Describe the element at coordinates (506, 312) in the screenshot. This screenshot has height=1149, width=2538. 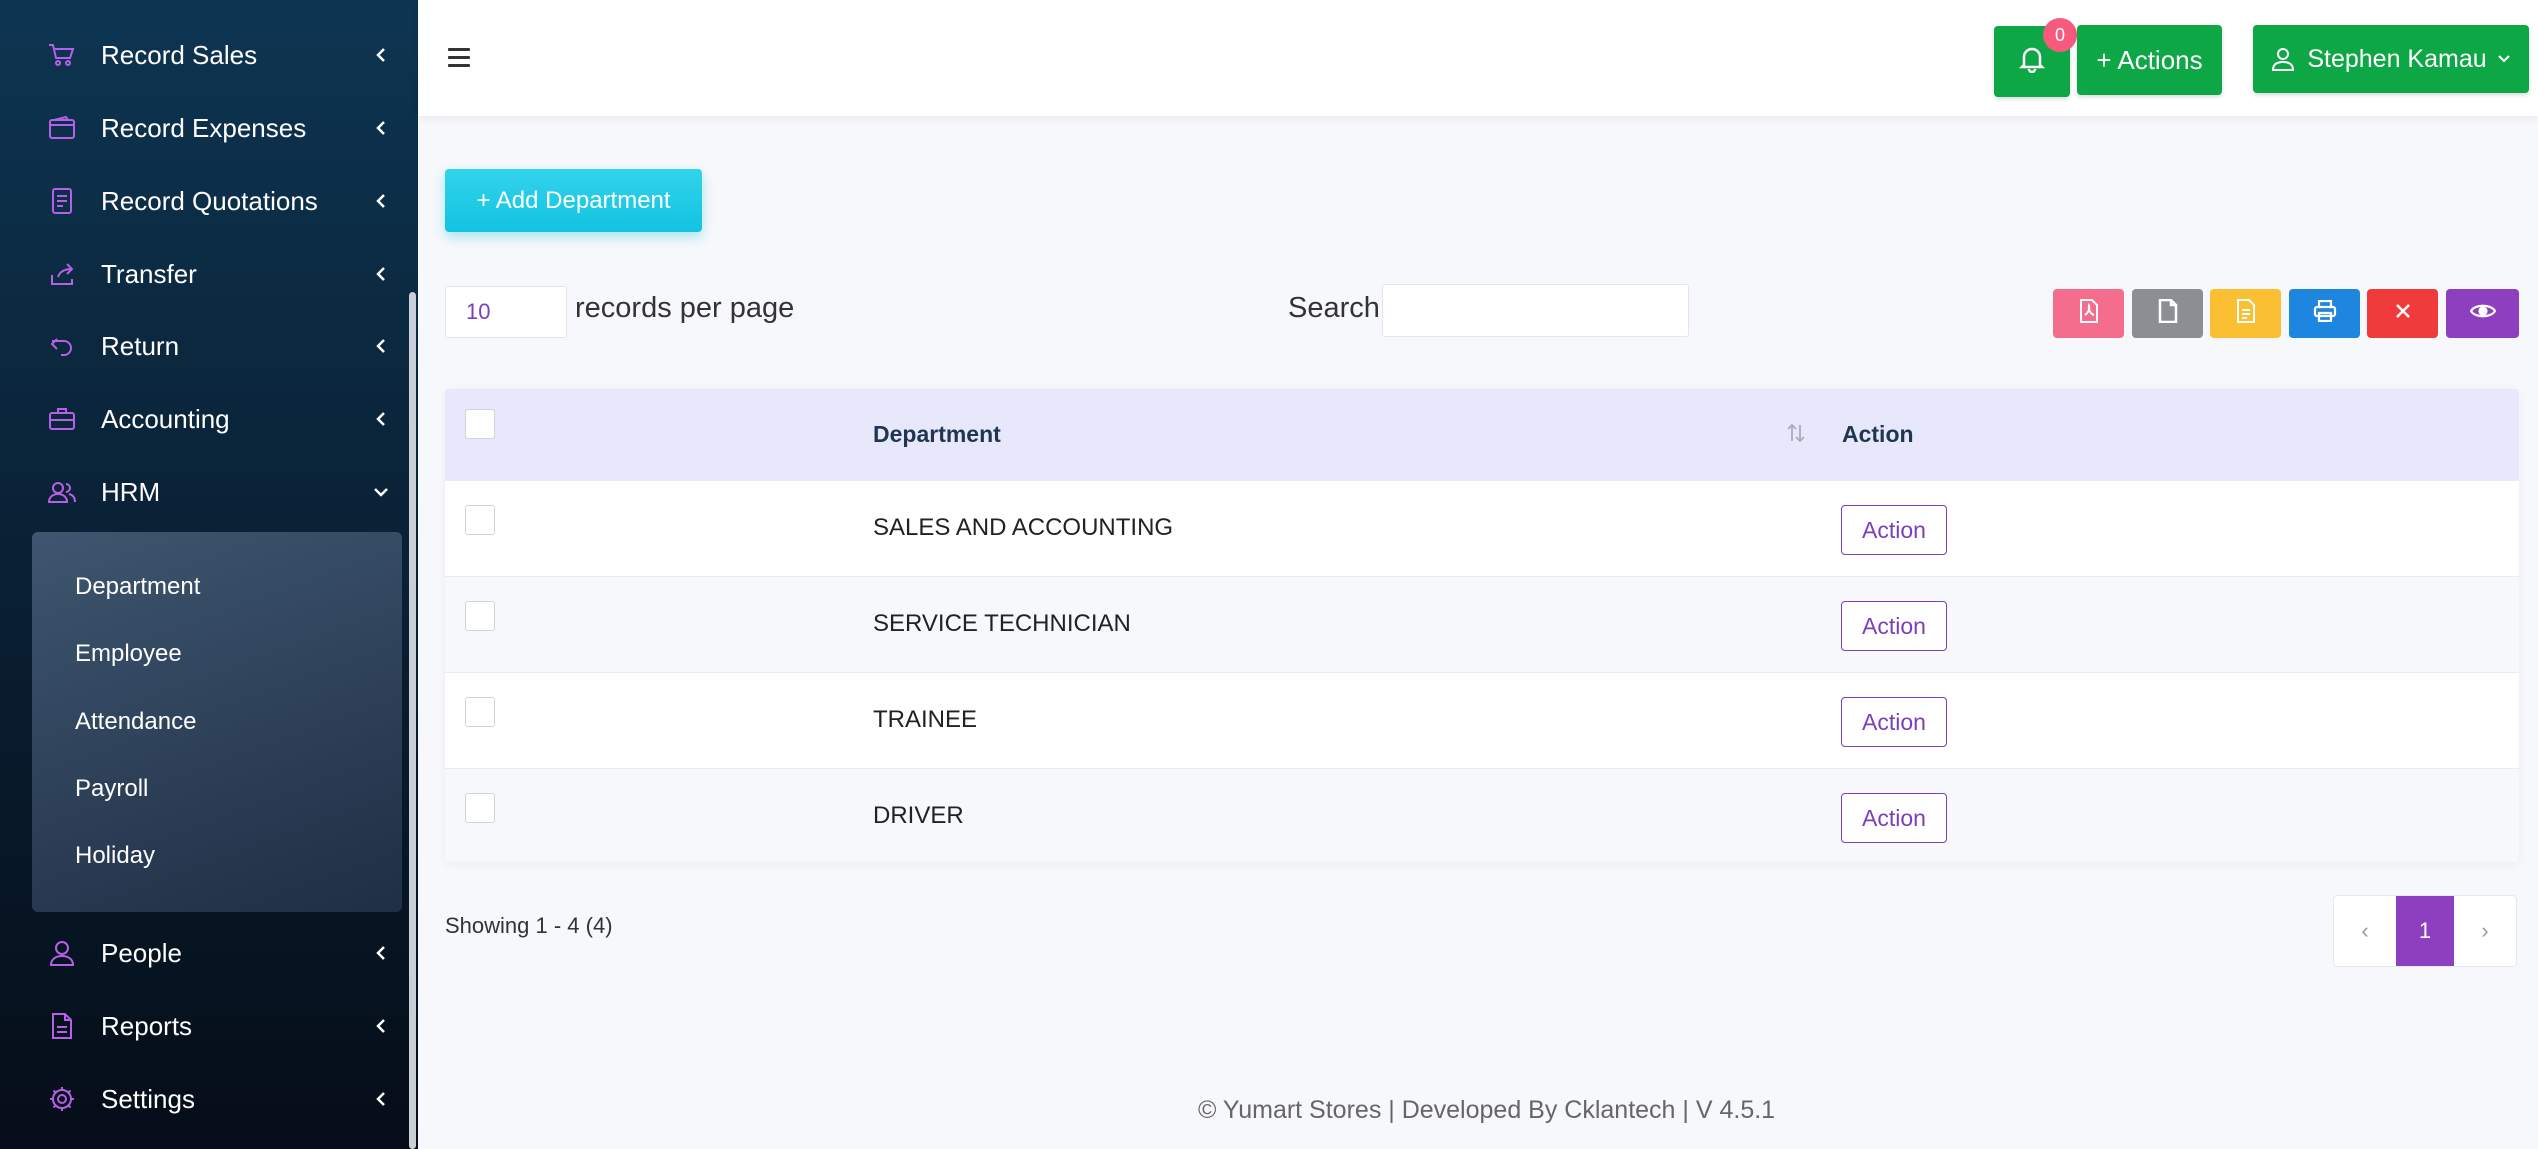
I see `records-per-page-select: 10` at that location.